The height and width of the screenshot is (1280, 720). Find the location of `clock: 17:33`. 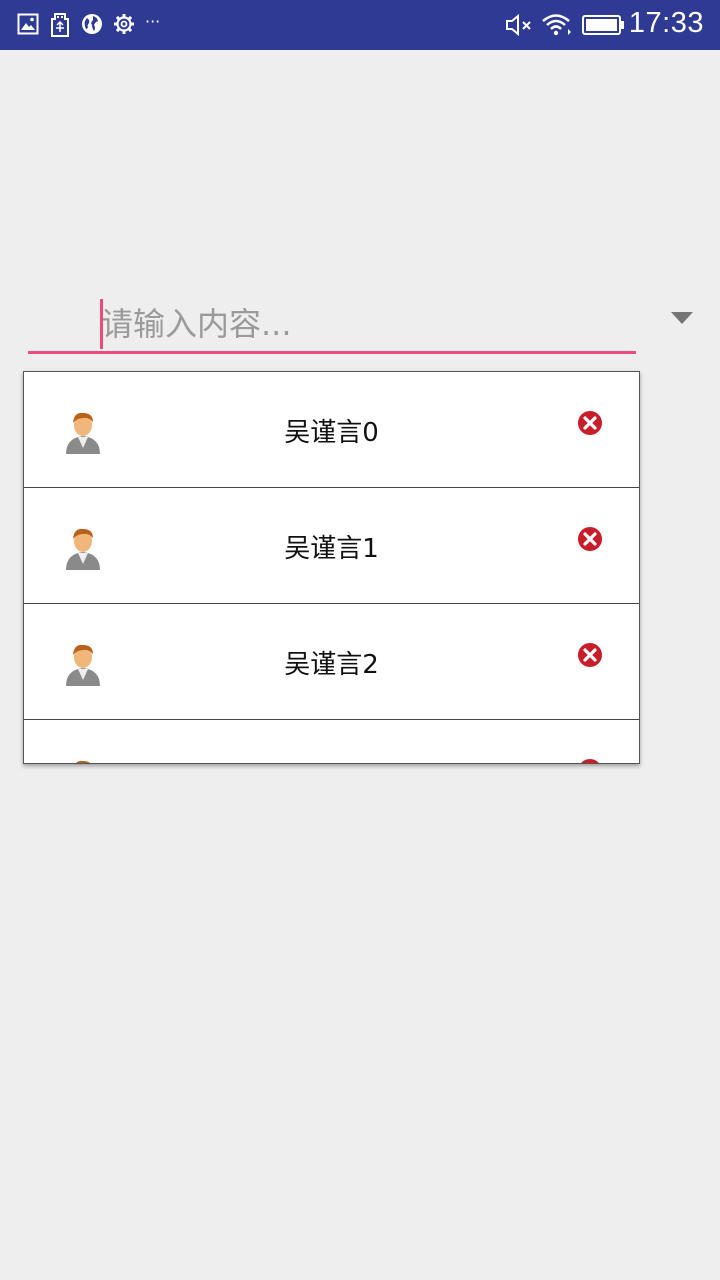

clock: 17:33 is located at coordinates (666, 23).